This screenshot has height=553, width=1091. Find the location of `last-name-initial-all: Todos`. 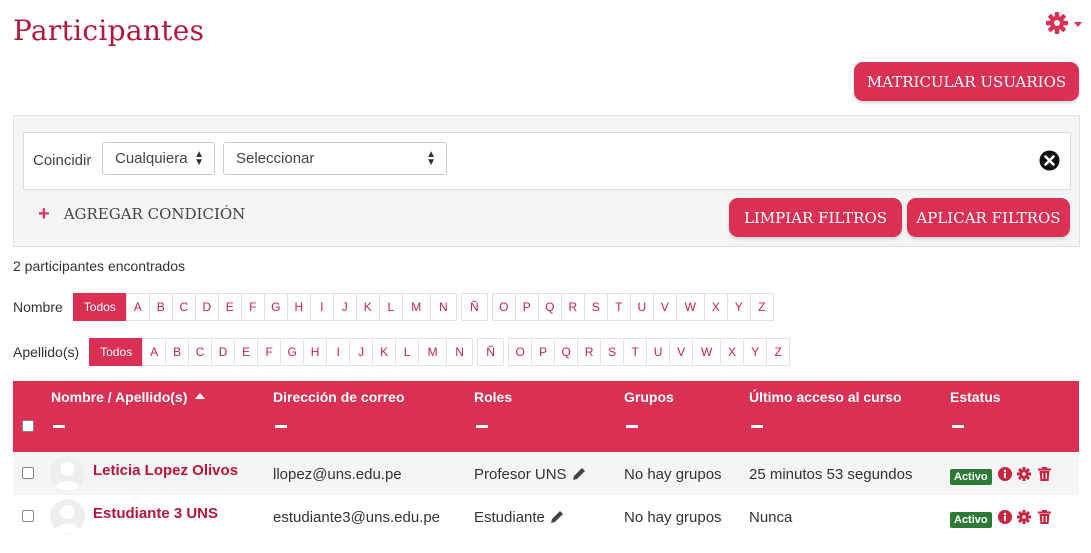

last-name-initial-all: Todos is located at coordinates (116, 352).